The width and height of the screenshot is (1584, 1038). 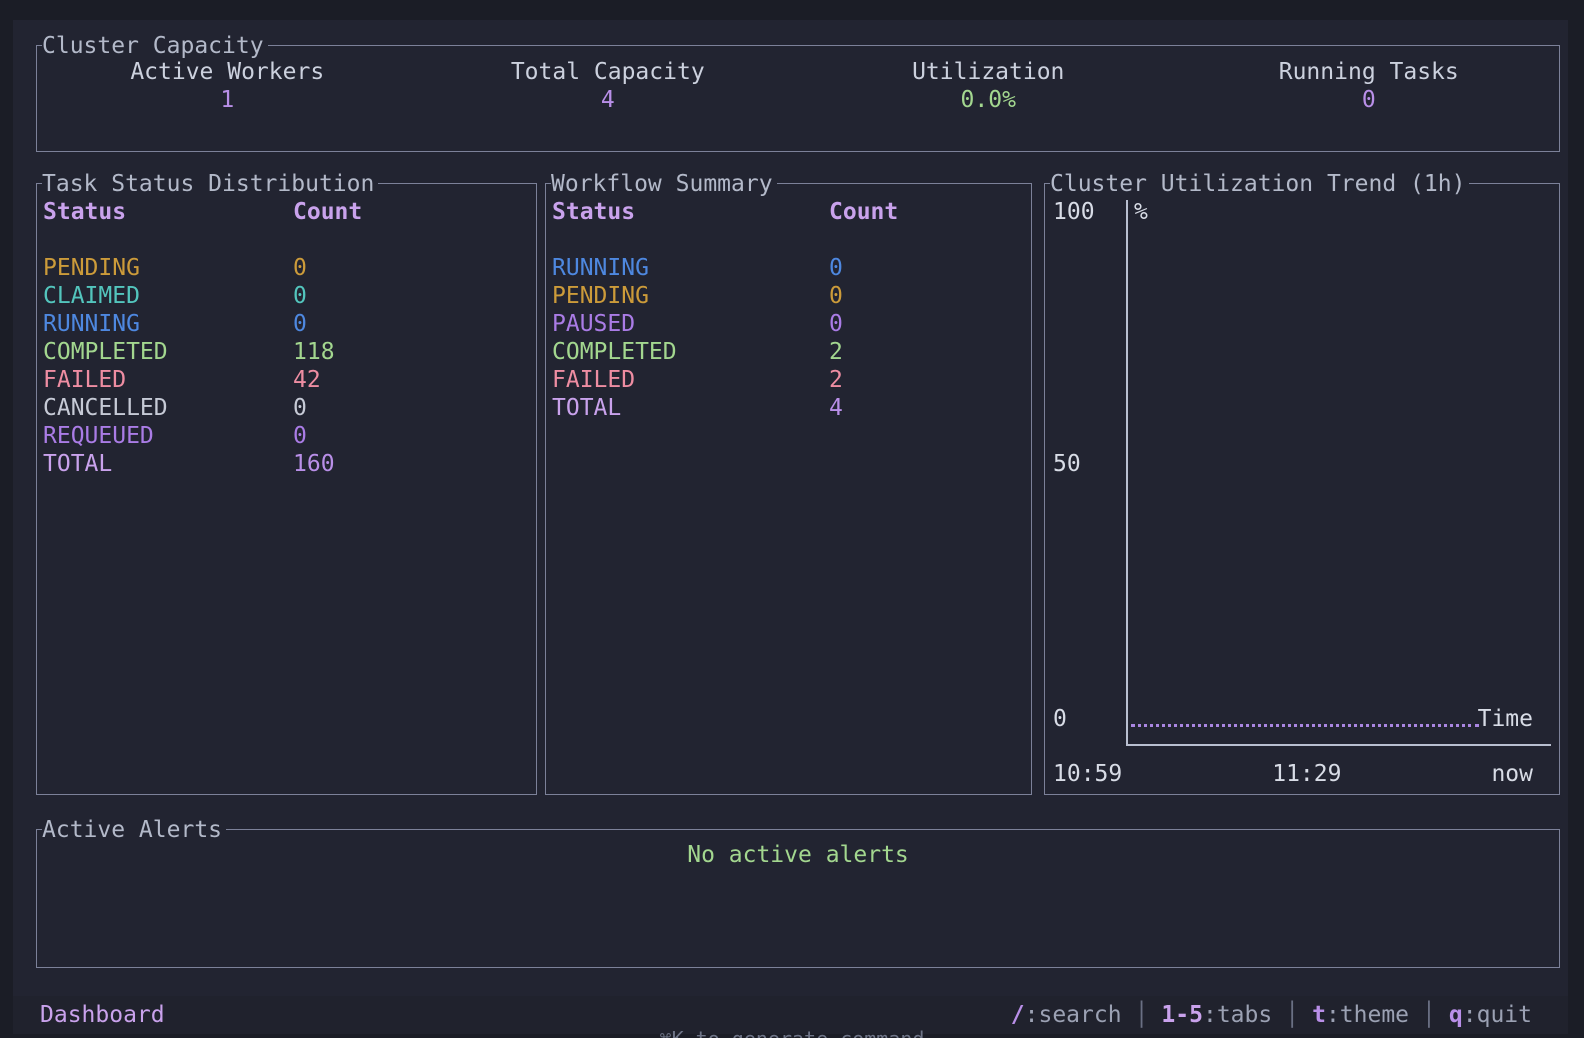 I want to click on panel-title: Workflow Summary, so click(x=664, y=184).